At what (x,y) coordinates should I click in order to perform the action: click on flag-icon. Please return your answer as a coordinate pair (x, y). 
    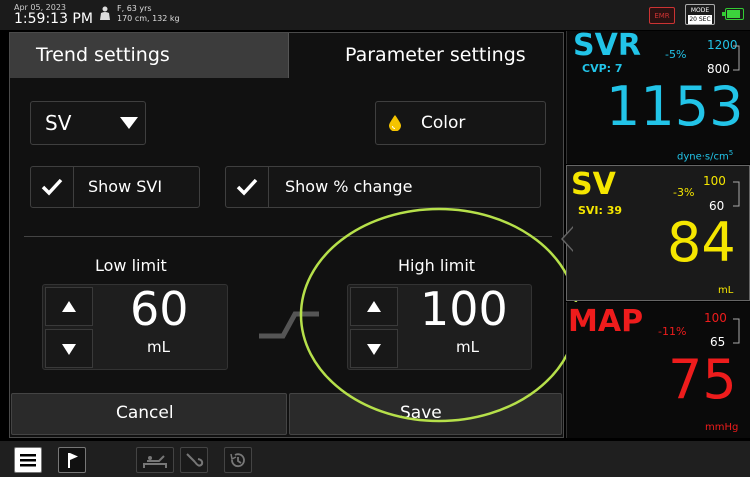
    Looking at the image, I should click on (73, 460).